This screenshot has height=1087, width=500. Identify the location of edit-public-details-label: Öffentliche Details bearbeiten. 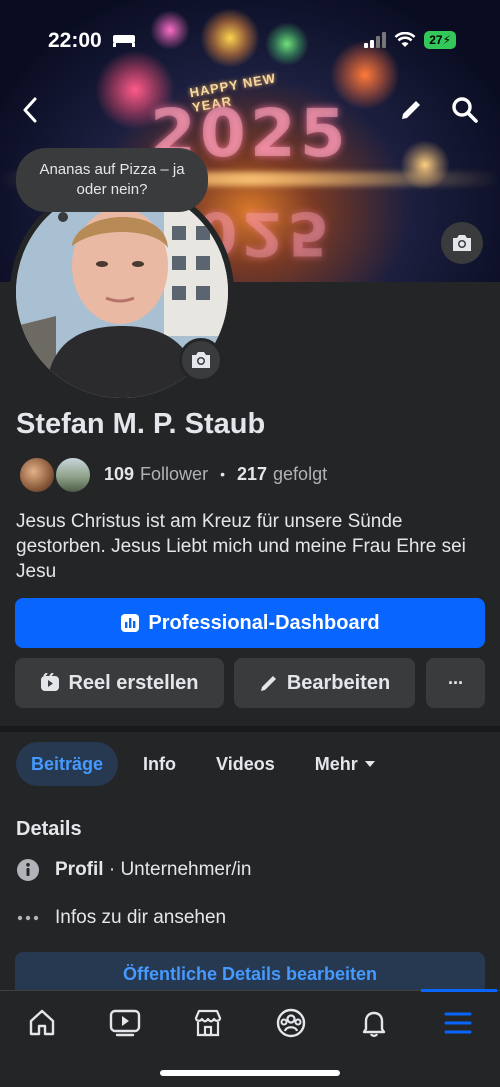
(250, 974).